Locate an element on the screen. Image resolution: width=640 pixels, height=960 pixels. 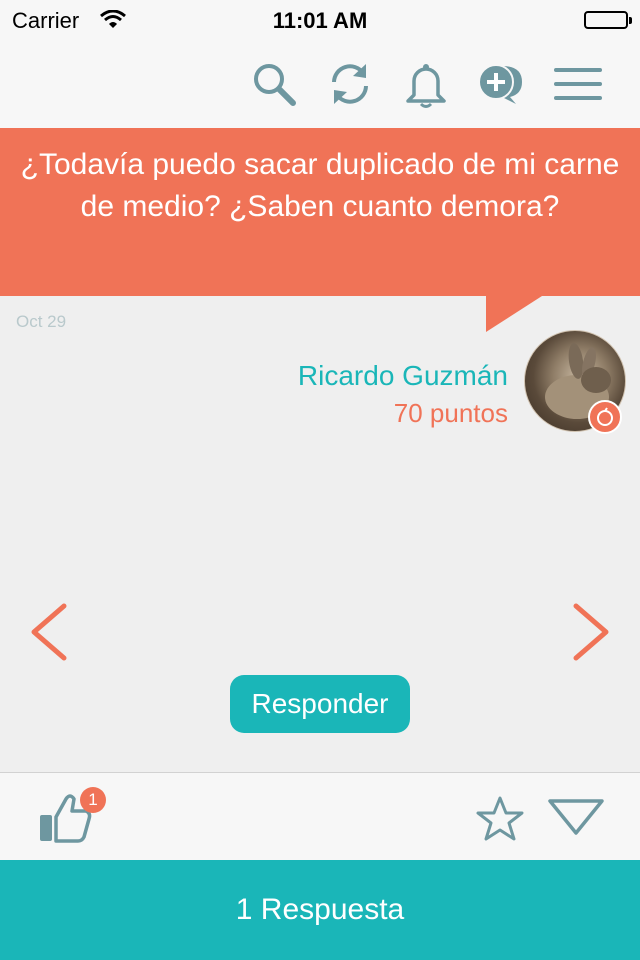
action-toolbar: 1 is located at coordinates (320, 816).